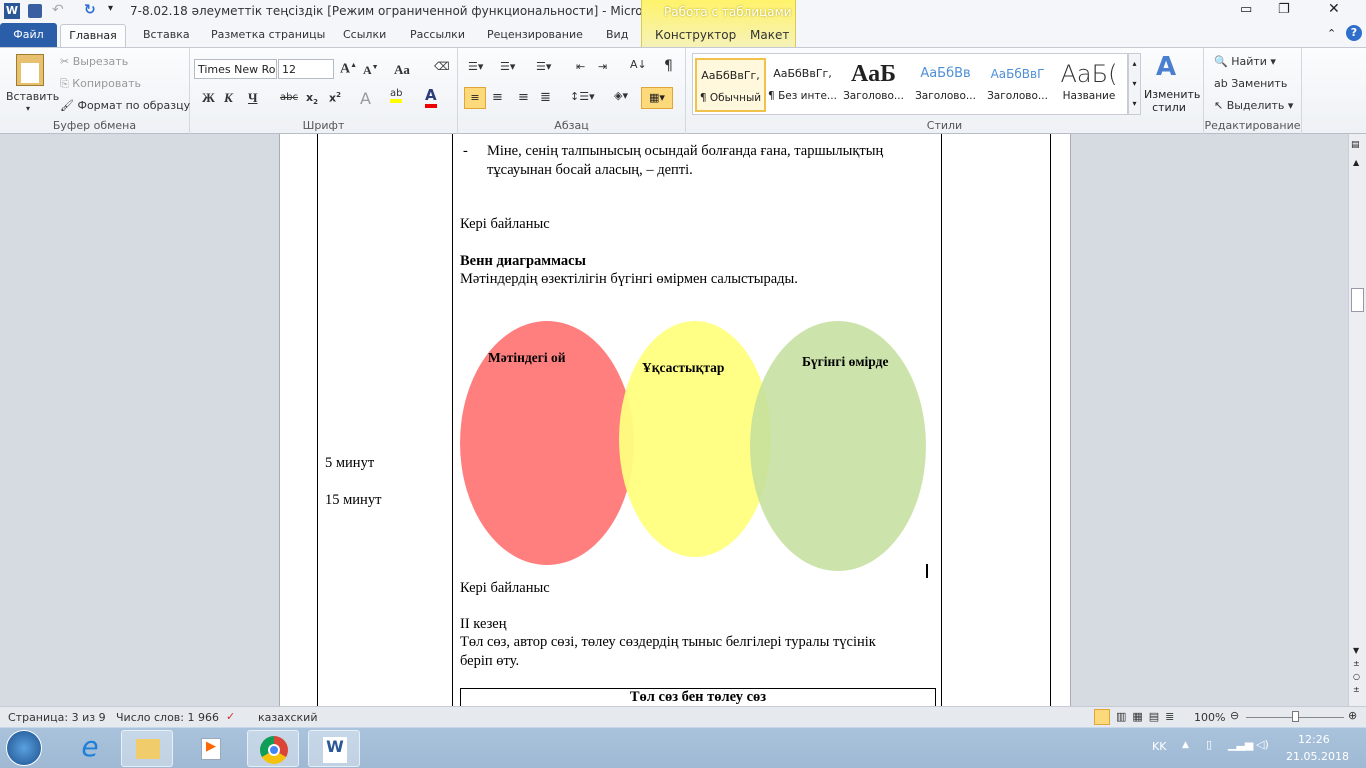 Image resolution: width=1366 pixels, height=768 pixels. I want to click on volume-icon: ◁), so click(1262, 744).